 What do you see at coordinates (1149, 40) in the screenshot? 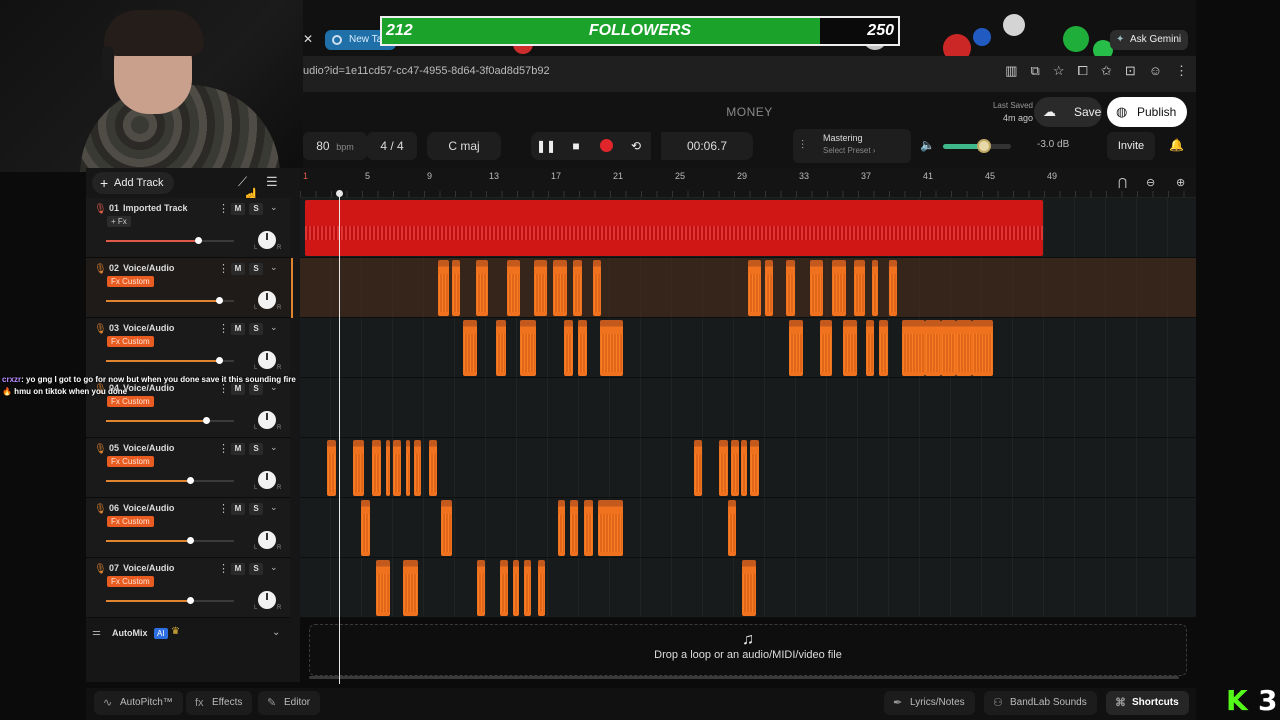
I see `ask-gemini-button: ✦ Ask Gemini` at bounding box center [1149, 40].